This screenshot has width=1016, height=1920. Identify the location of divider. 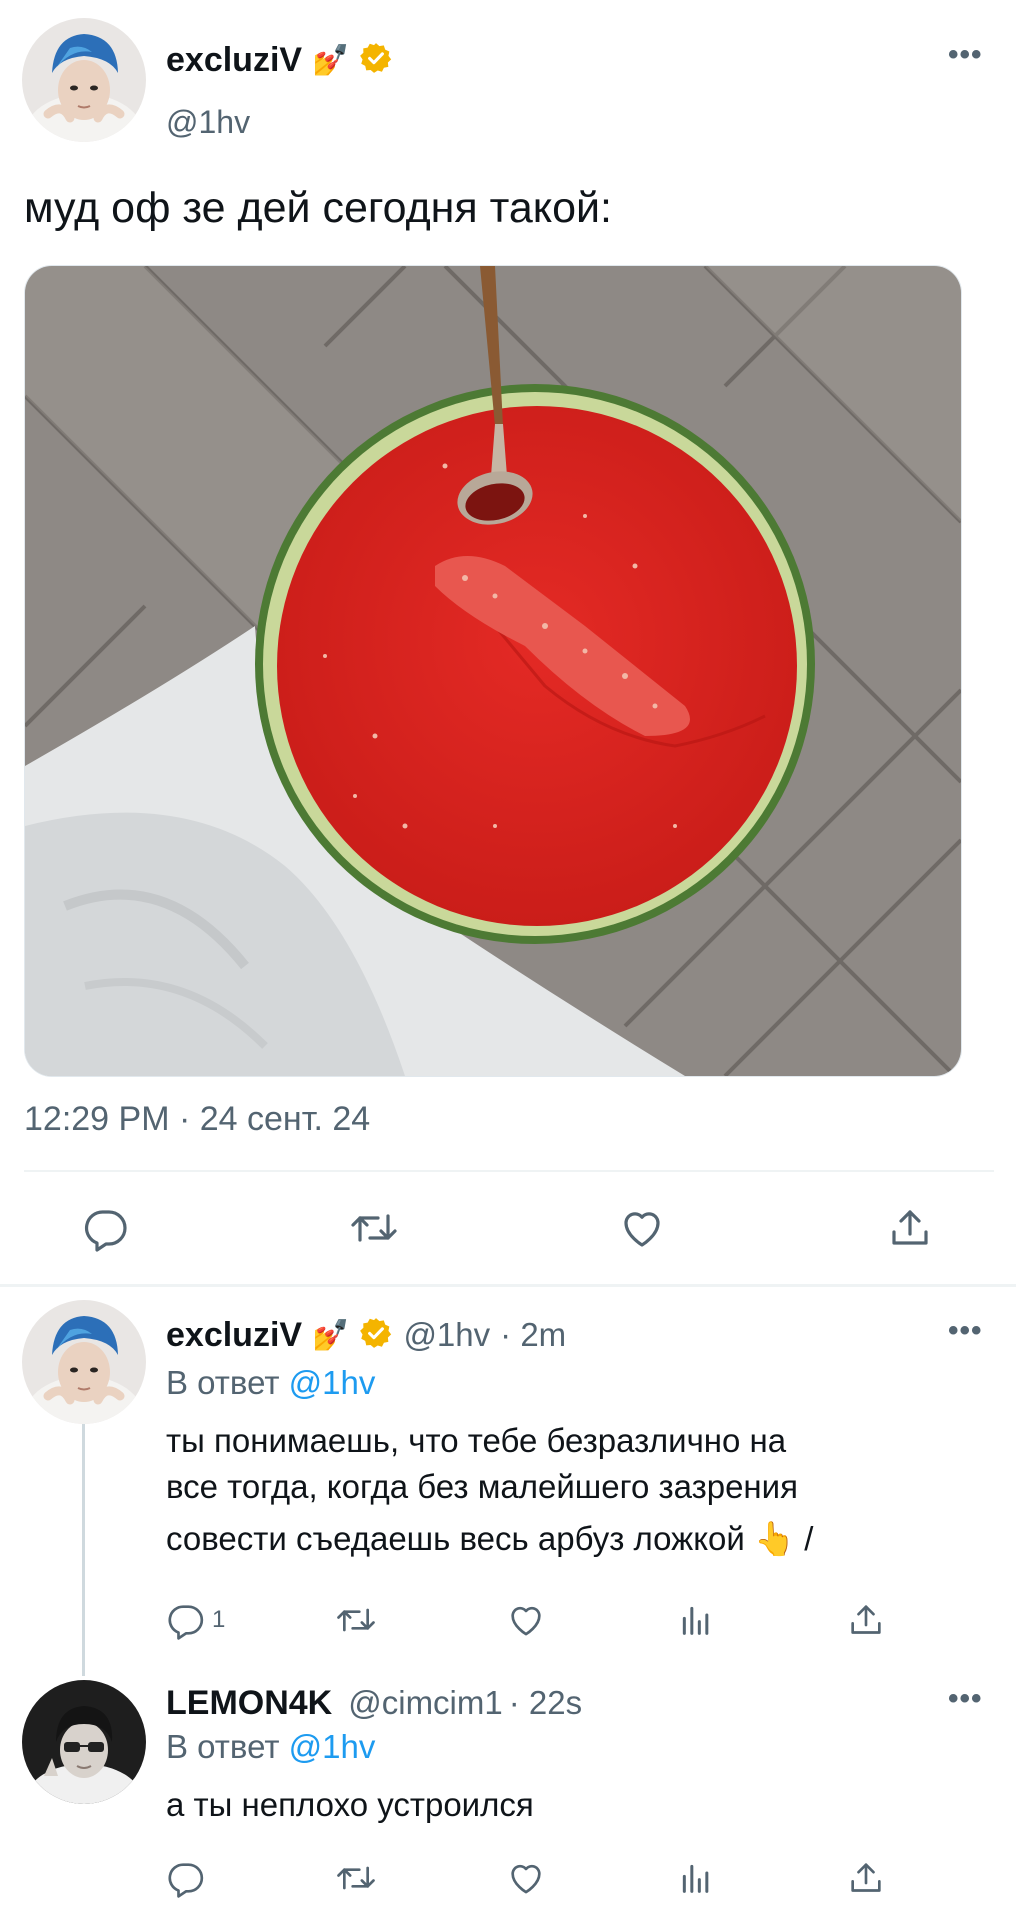
(509, 1171).